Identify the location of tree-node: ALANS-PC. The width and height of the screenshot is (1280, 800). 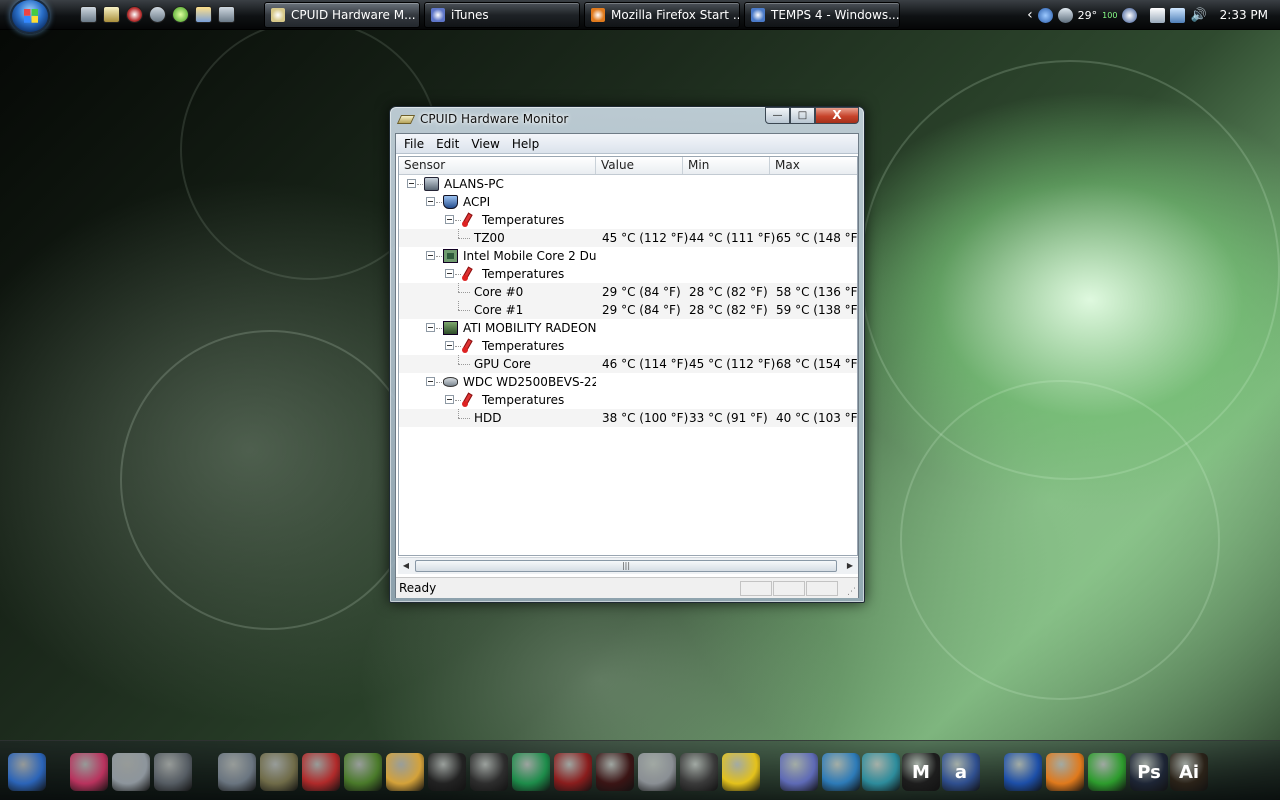
(628, 184).